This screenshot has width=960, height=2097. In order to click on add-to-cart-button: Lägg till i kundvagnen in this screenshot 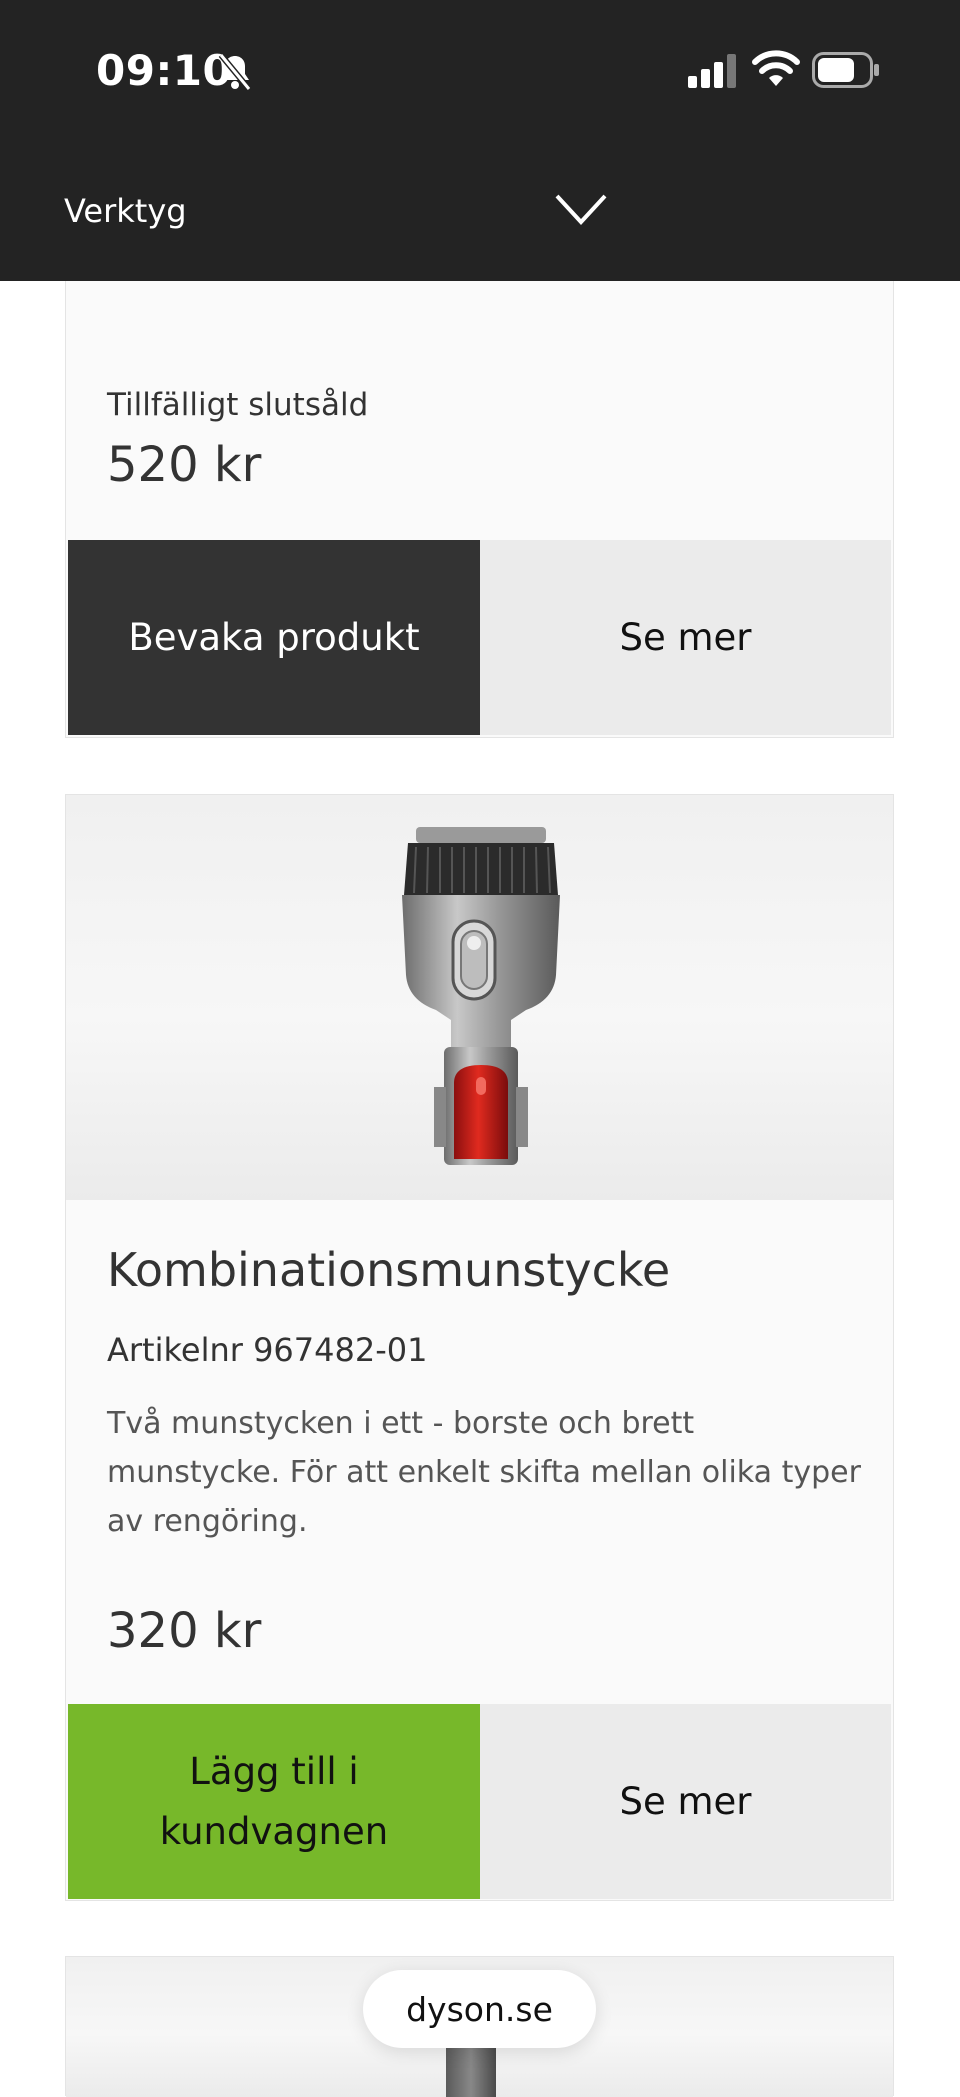, I will do `click(274, 1801)`.